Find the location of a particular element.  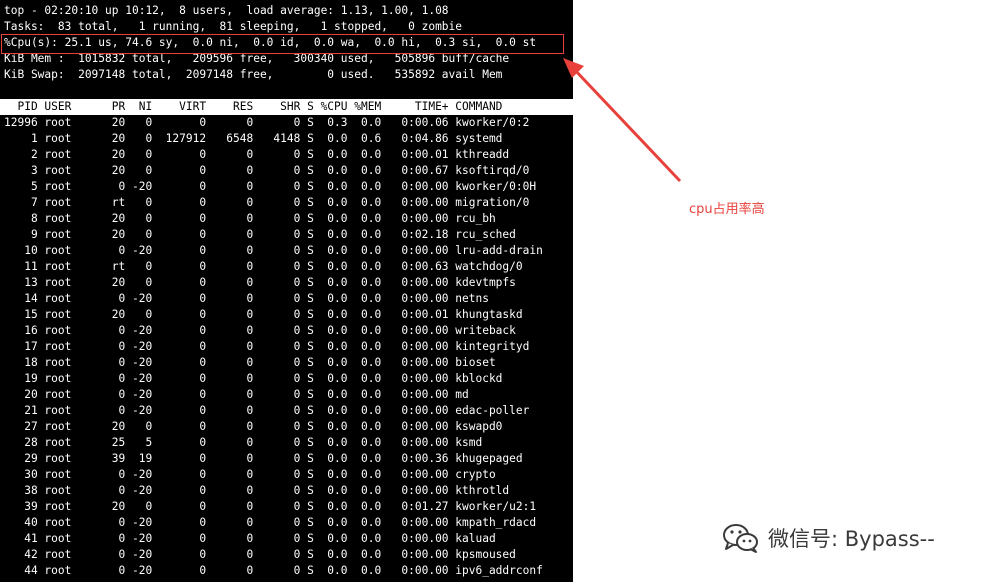

annotation-label: cpu占用率高 is located at coordinates (727, 209).